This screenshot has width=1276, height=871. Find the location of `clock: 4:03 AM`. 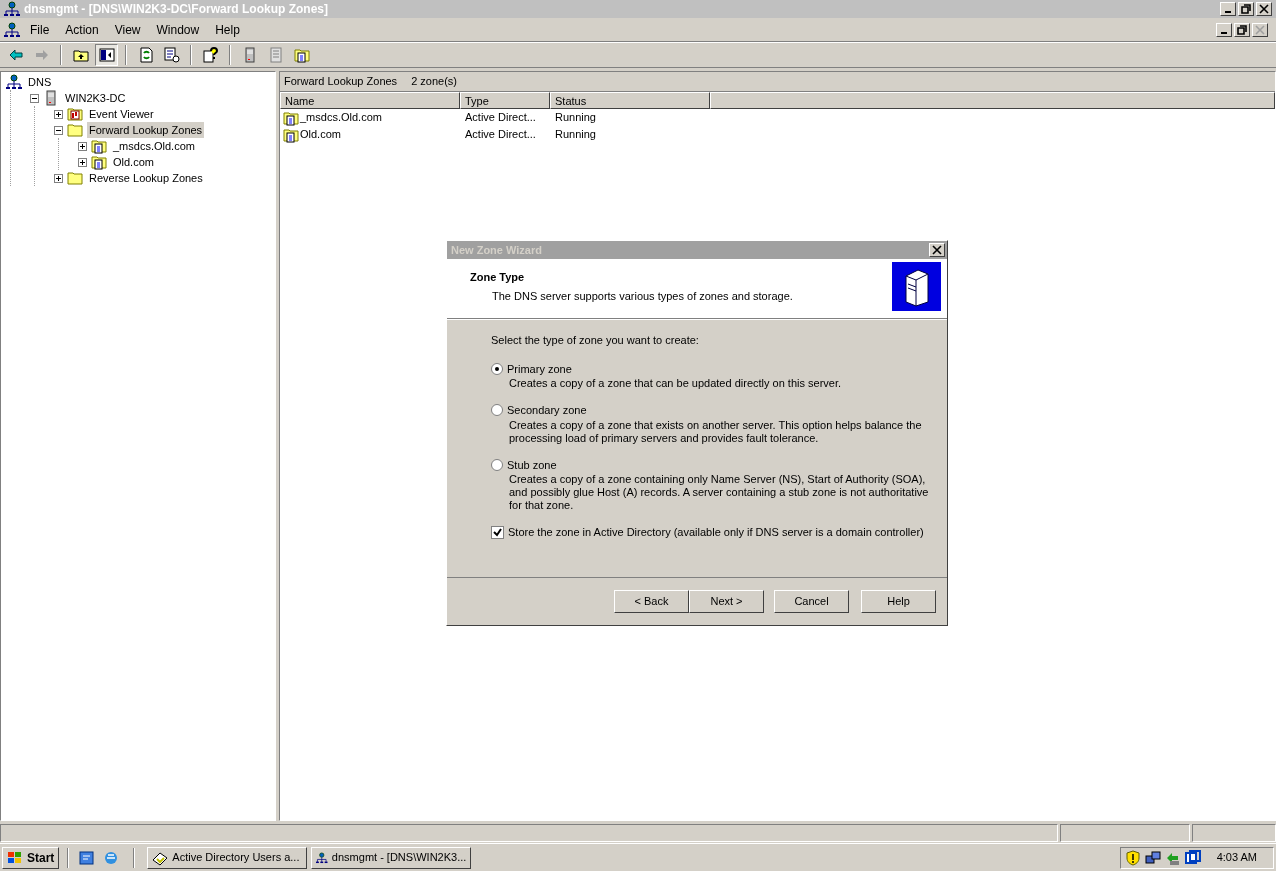

clock: 4:03 AM is located at coordinates (1236, 858).